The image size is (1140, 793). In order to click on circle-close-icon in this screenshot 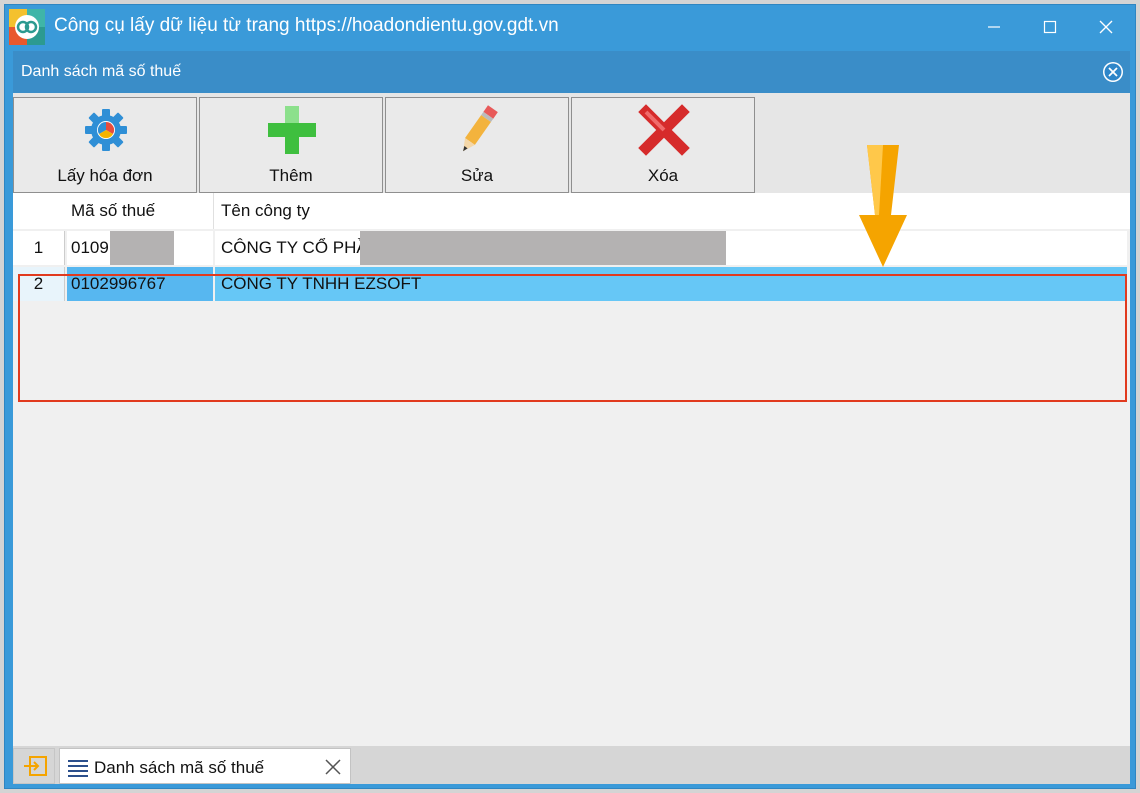, I will do `click(1113, 72)`.